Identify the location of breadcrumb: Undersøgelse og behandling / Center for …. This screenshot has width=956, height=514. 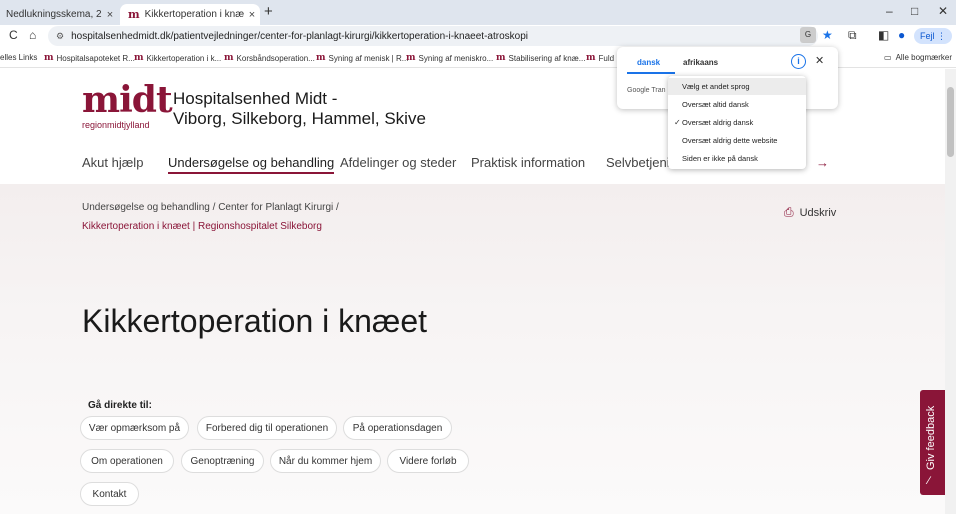
(210, 207).